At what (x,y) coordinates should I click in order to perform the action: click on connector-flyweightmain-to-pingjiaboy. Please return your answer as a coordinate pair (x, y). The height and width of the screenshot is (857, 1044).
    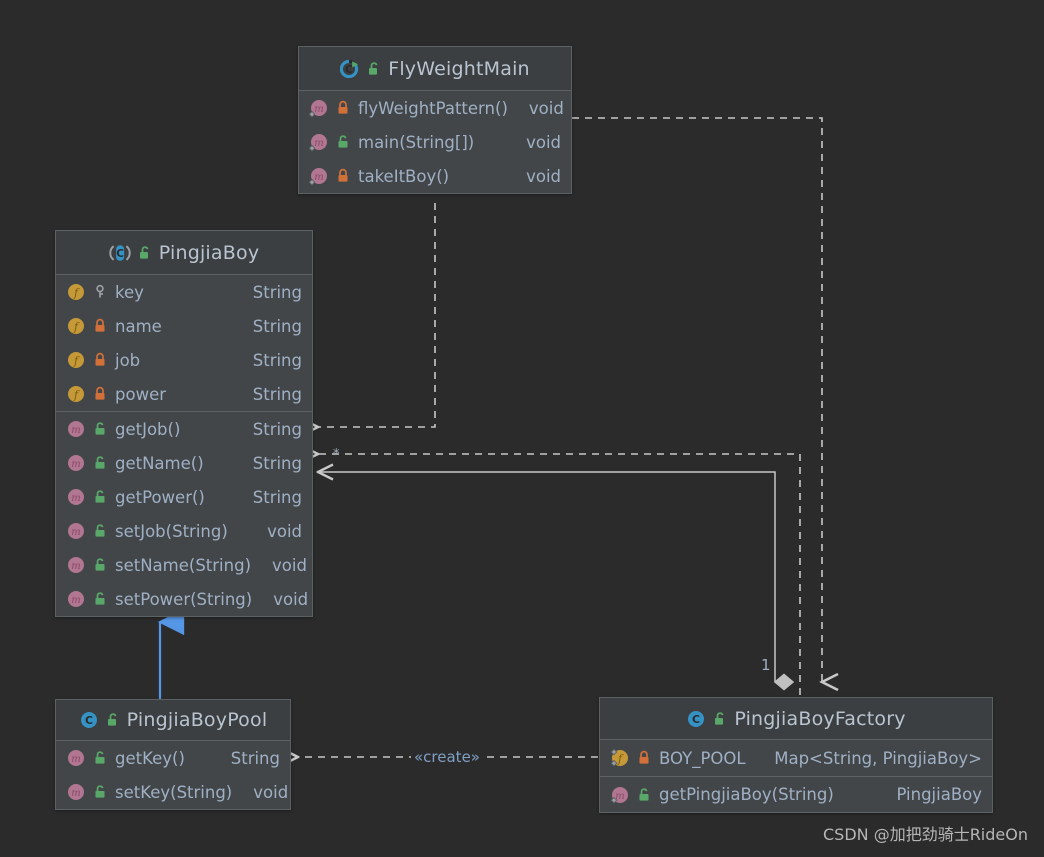
    Looking at the image, I should click on (377, 315).